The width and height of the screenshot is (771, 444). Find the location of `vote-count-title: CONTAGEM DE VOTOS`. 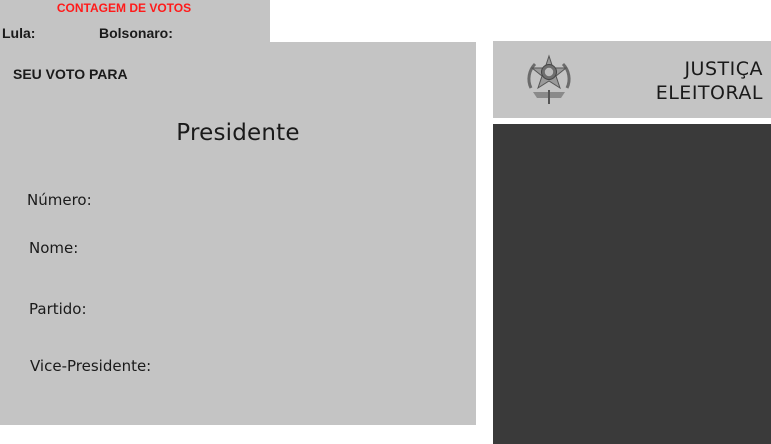

vote-count-title: CONTAGEM DE VOTOS is located at coordinates (124, 8).